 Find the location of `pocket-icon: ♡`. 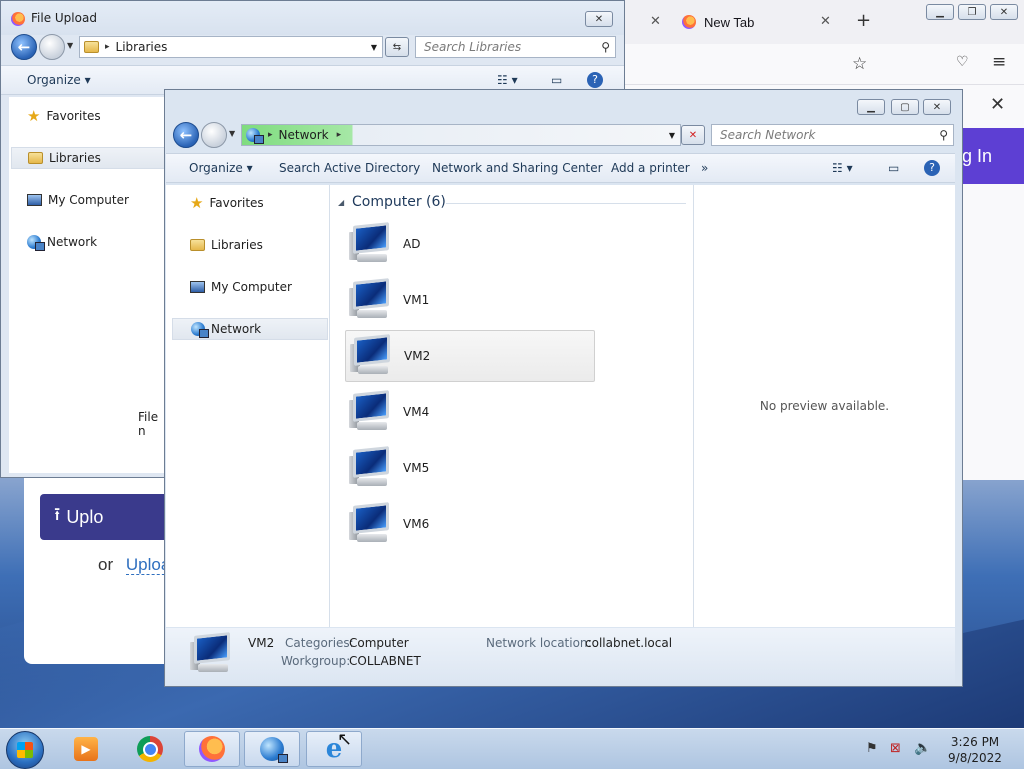

pocket-icon: ♡ is located at coordinates (962, 62).